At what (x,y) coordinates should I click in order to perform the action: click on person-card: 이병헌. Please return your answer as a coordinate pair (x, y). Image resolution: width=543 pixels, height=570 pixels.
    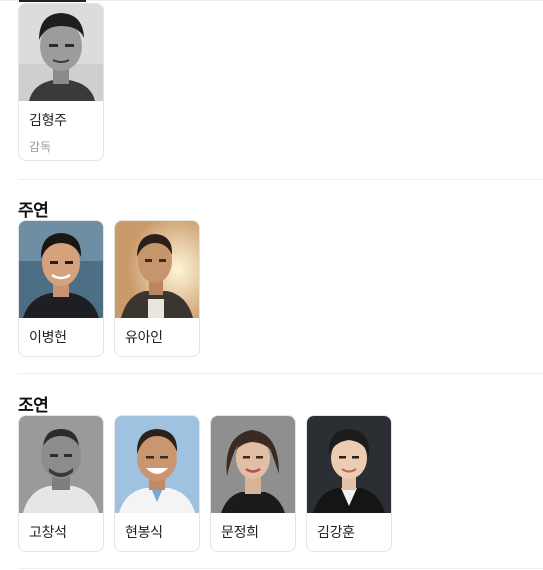
    Looking at the image, I should click on (61, 288).